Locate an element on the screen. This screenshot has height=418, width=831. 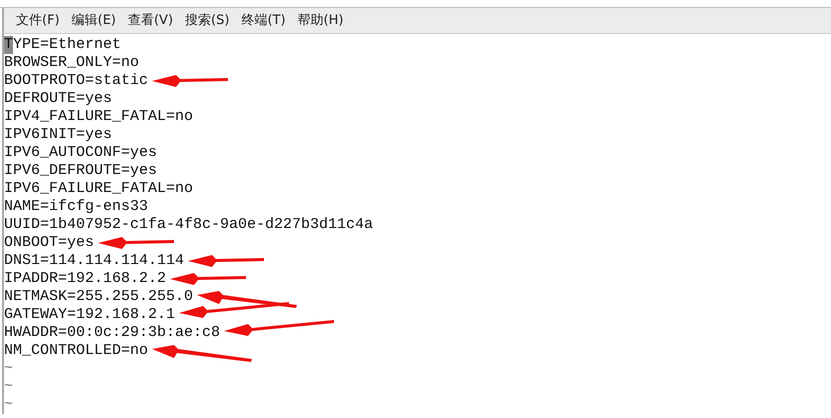
config-line: GATEWAY=192.168.2.1 is located at coordinates (90, 315).